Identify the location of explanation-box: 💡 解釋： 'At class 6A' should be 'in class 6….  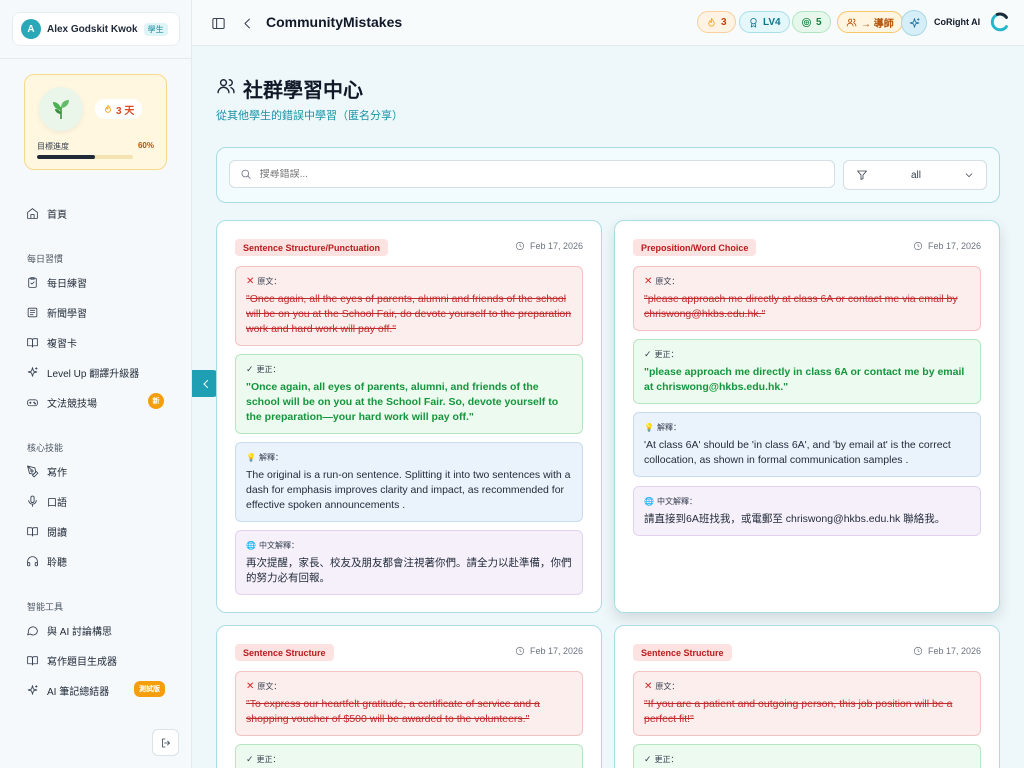
(807, 444).